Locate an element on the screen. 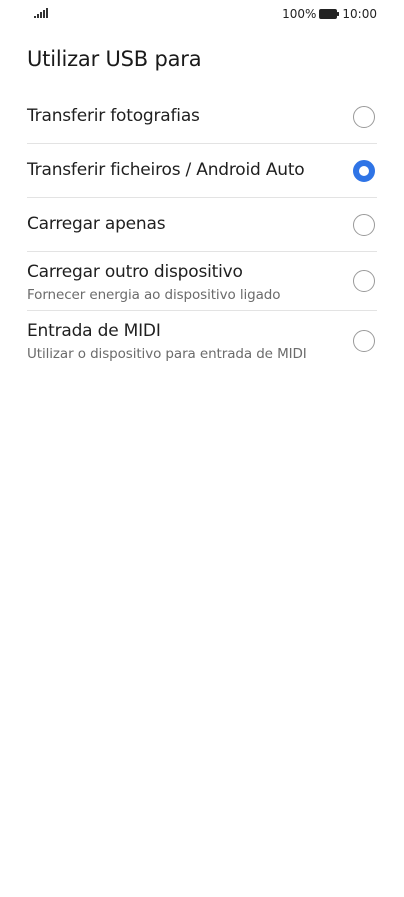 This screenshot has height=897, width=404. option-transfer-files: Transferir ficheiros / Android Auto is located at coordinates (202, 171).